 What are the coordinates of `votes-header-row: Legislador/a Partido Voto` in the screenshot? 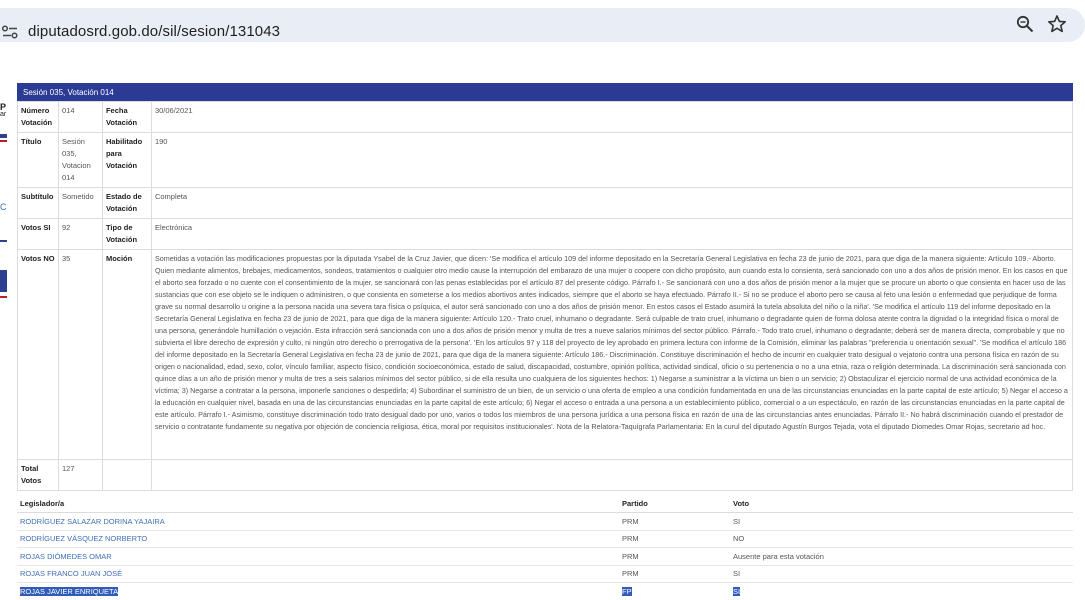 It's located at (545, 504).